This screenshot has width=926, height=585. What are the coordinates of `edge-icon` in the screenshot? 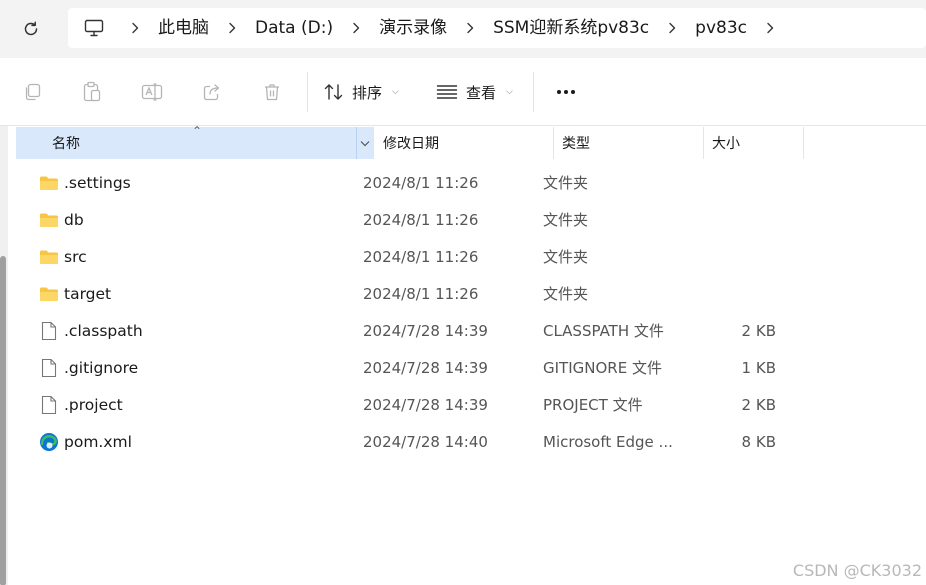 It's located at (49, 442).